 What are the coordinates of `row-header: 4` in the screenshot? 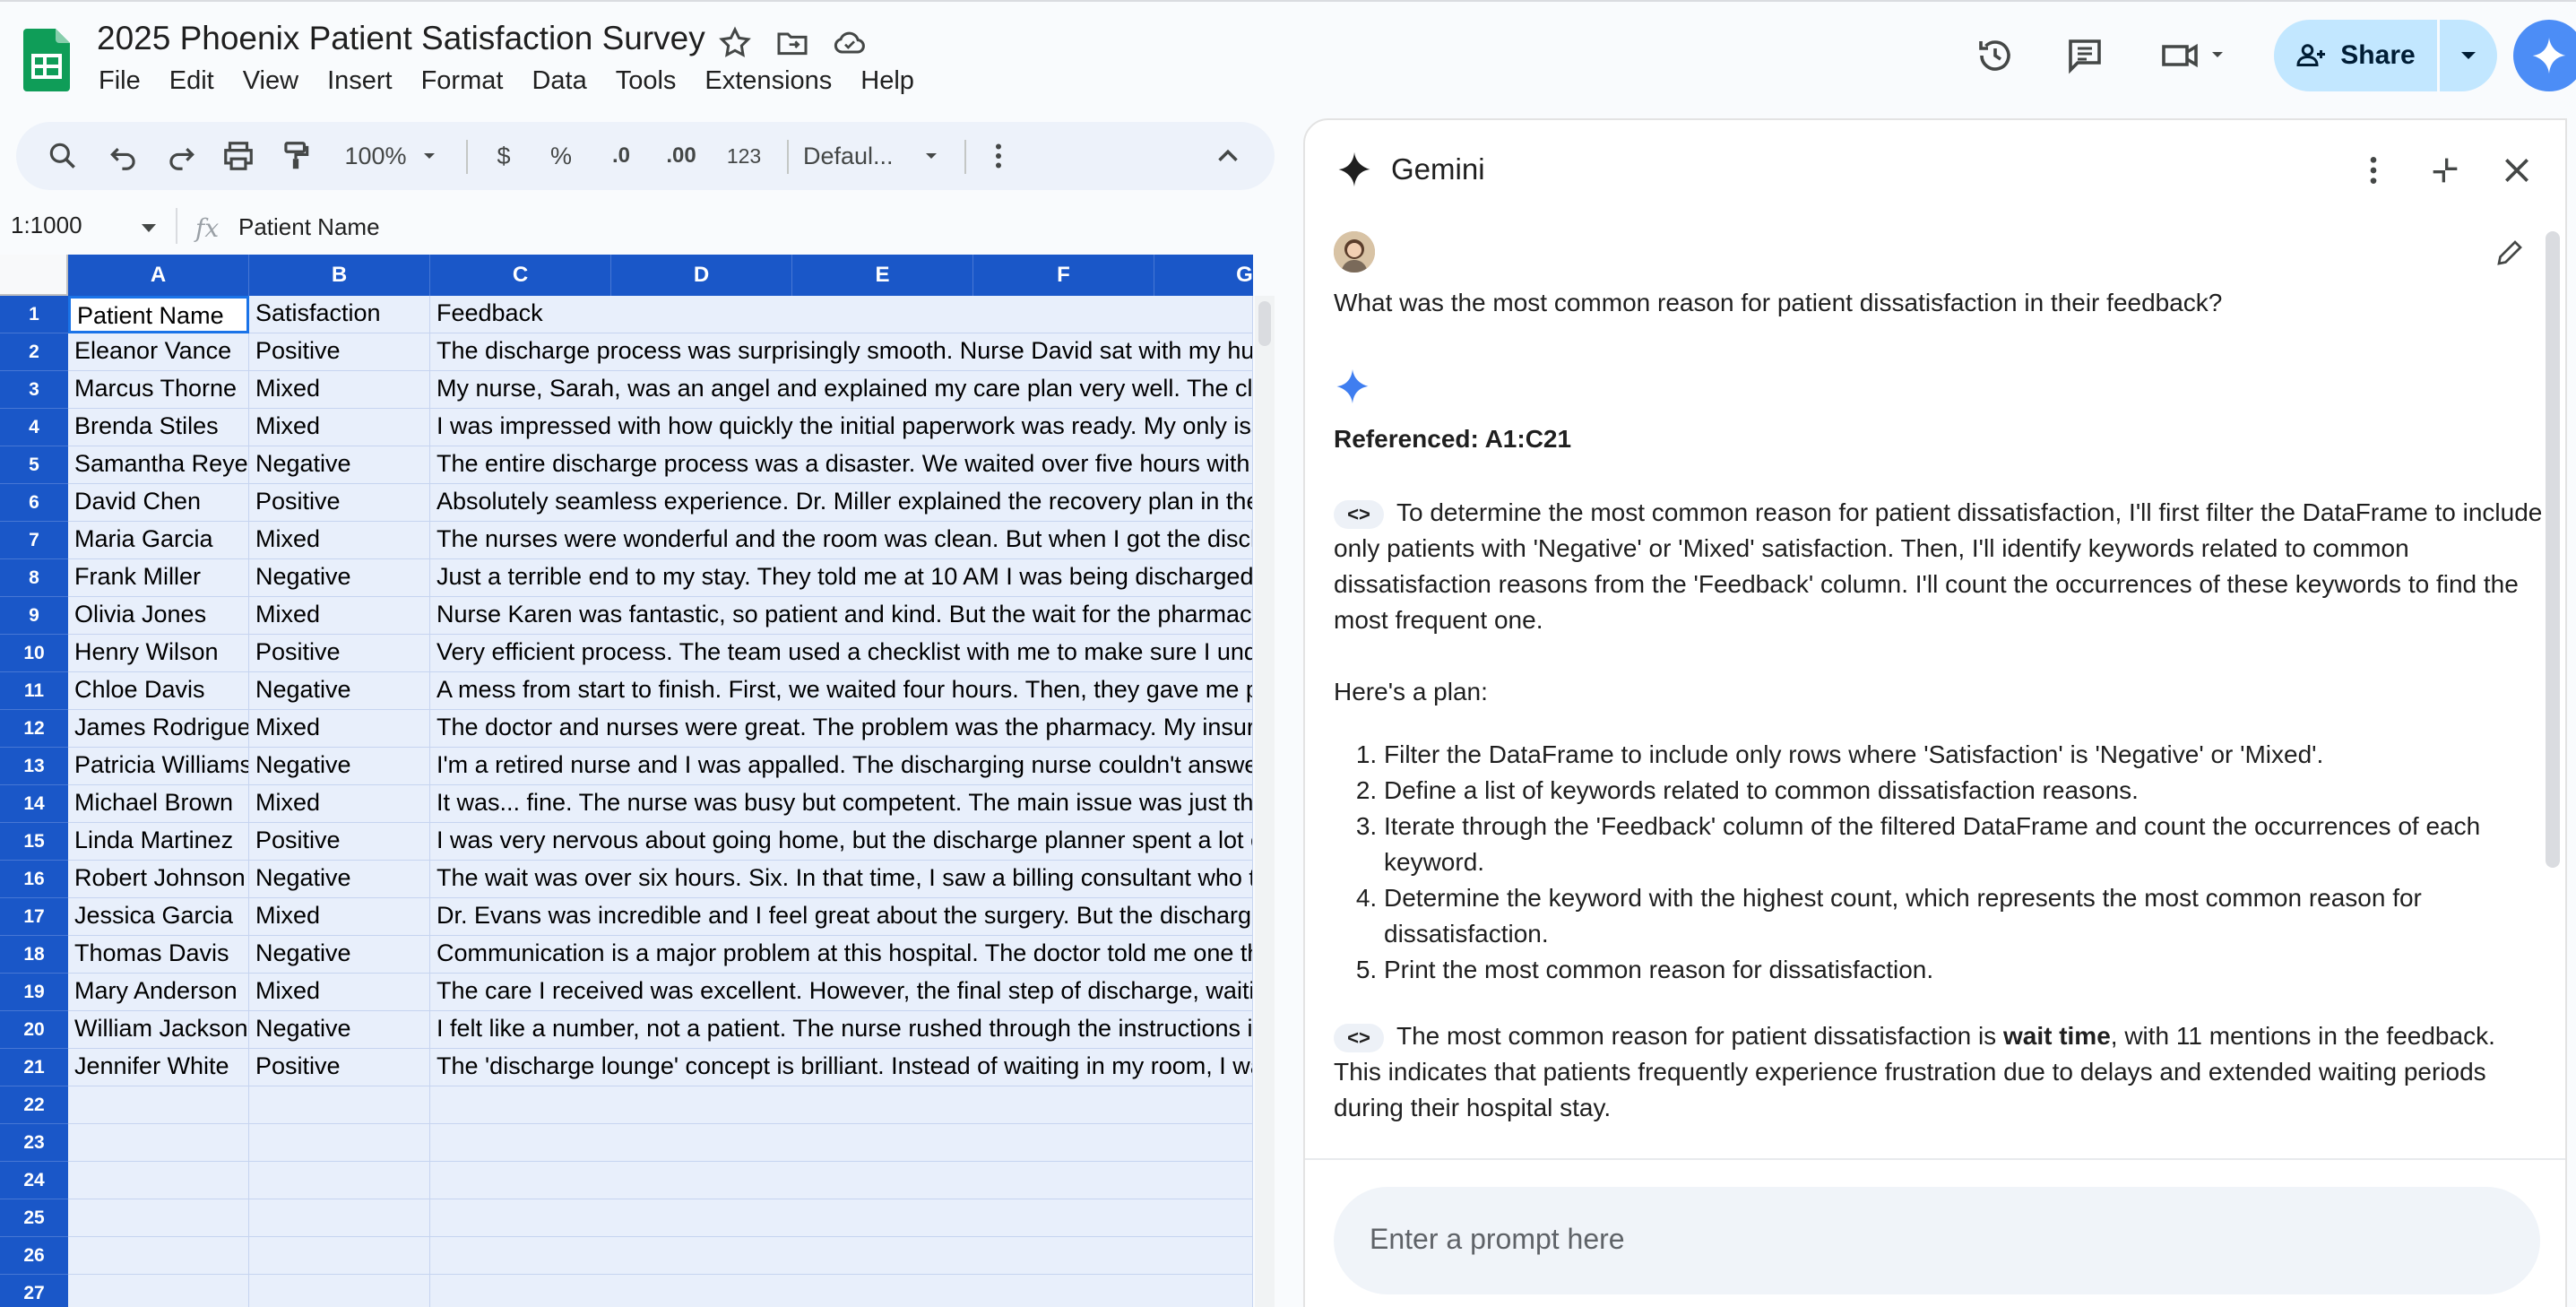 It's located at (34, 428).